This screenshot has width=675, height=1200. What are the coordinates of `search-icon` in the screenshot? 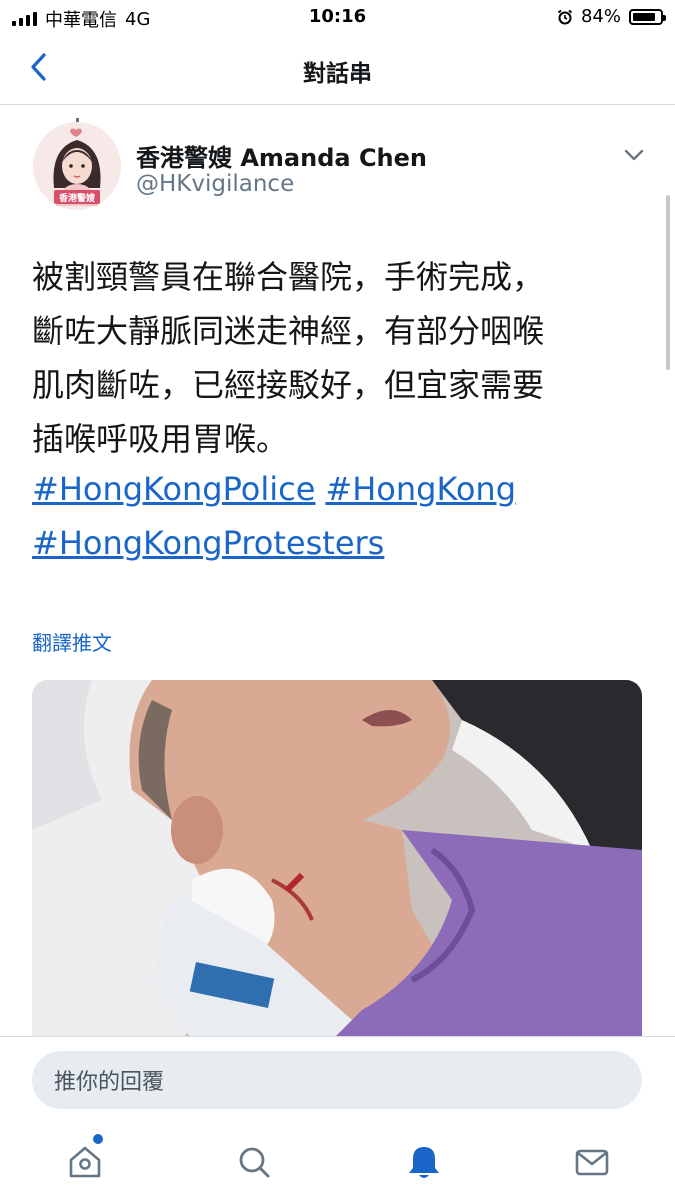 It's located at (254, 1162).